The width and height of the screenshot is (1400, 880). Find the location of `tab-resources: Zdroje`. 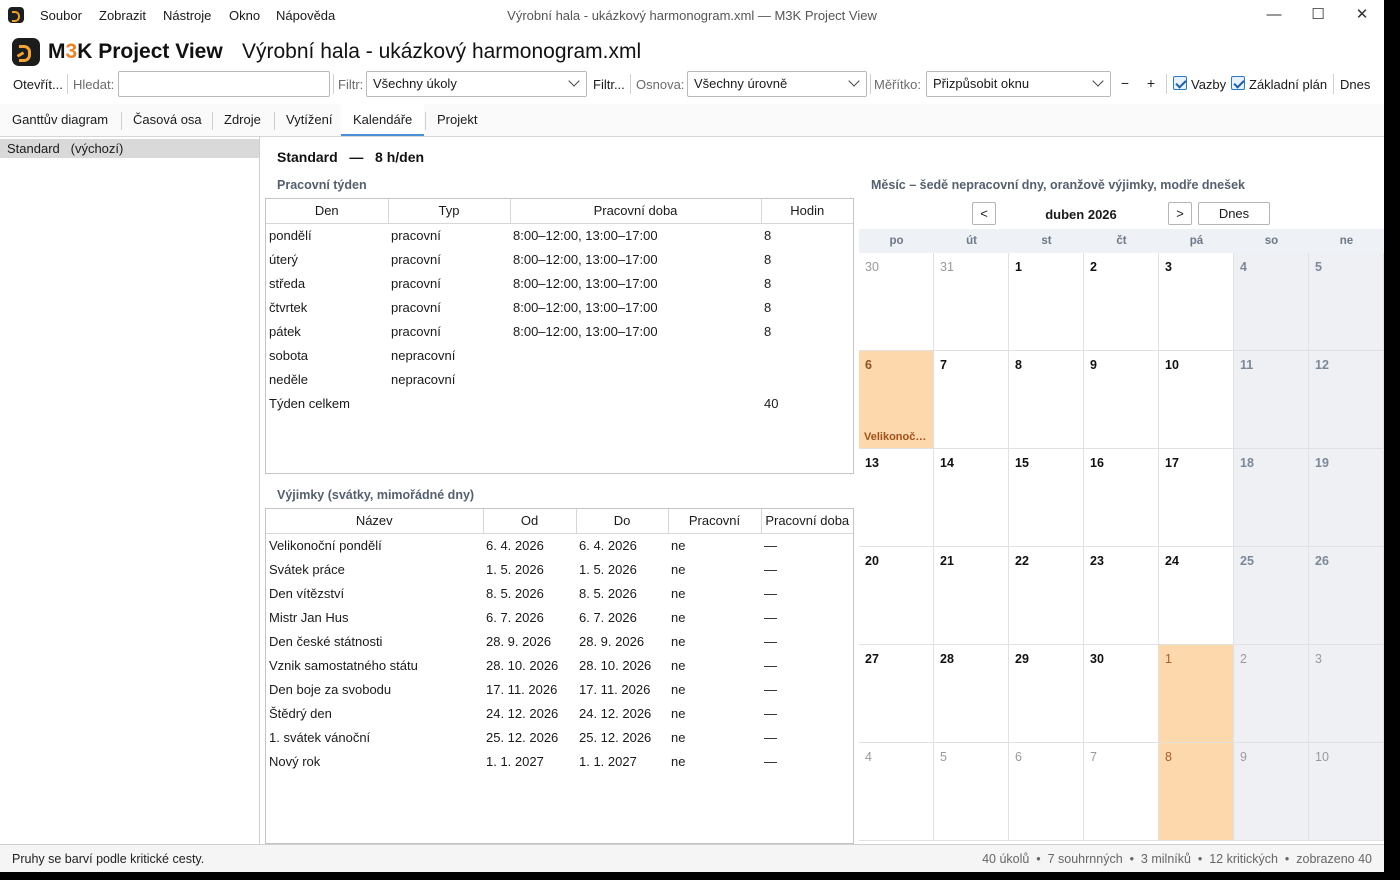

tab-resources: Zdroje is located at coordinates (242, 120).